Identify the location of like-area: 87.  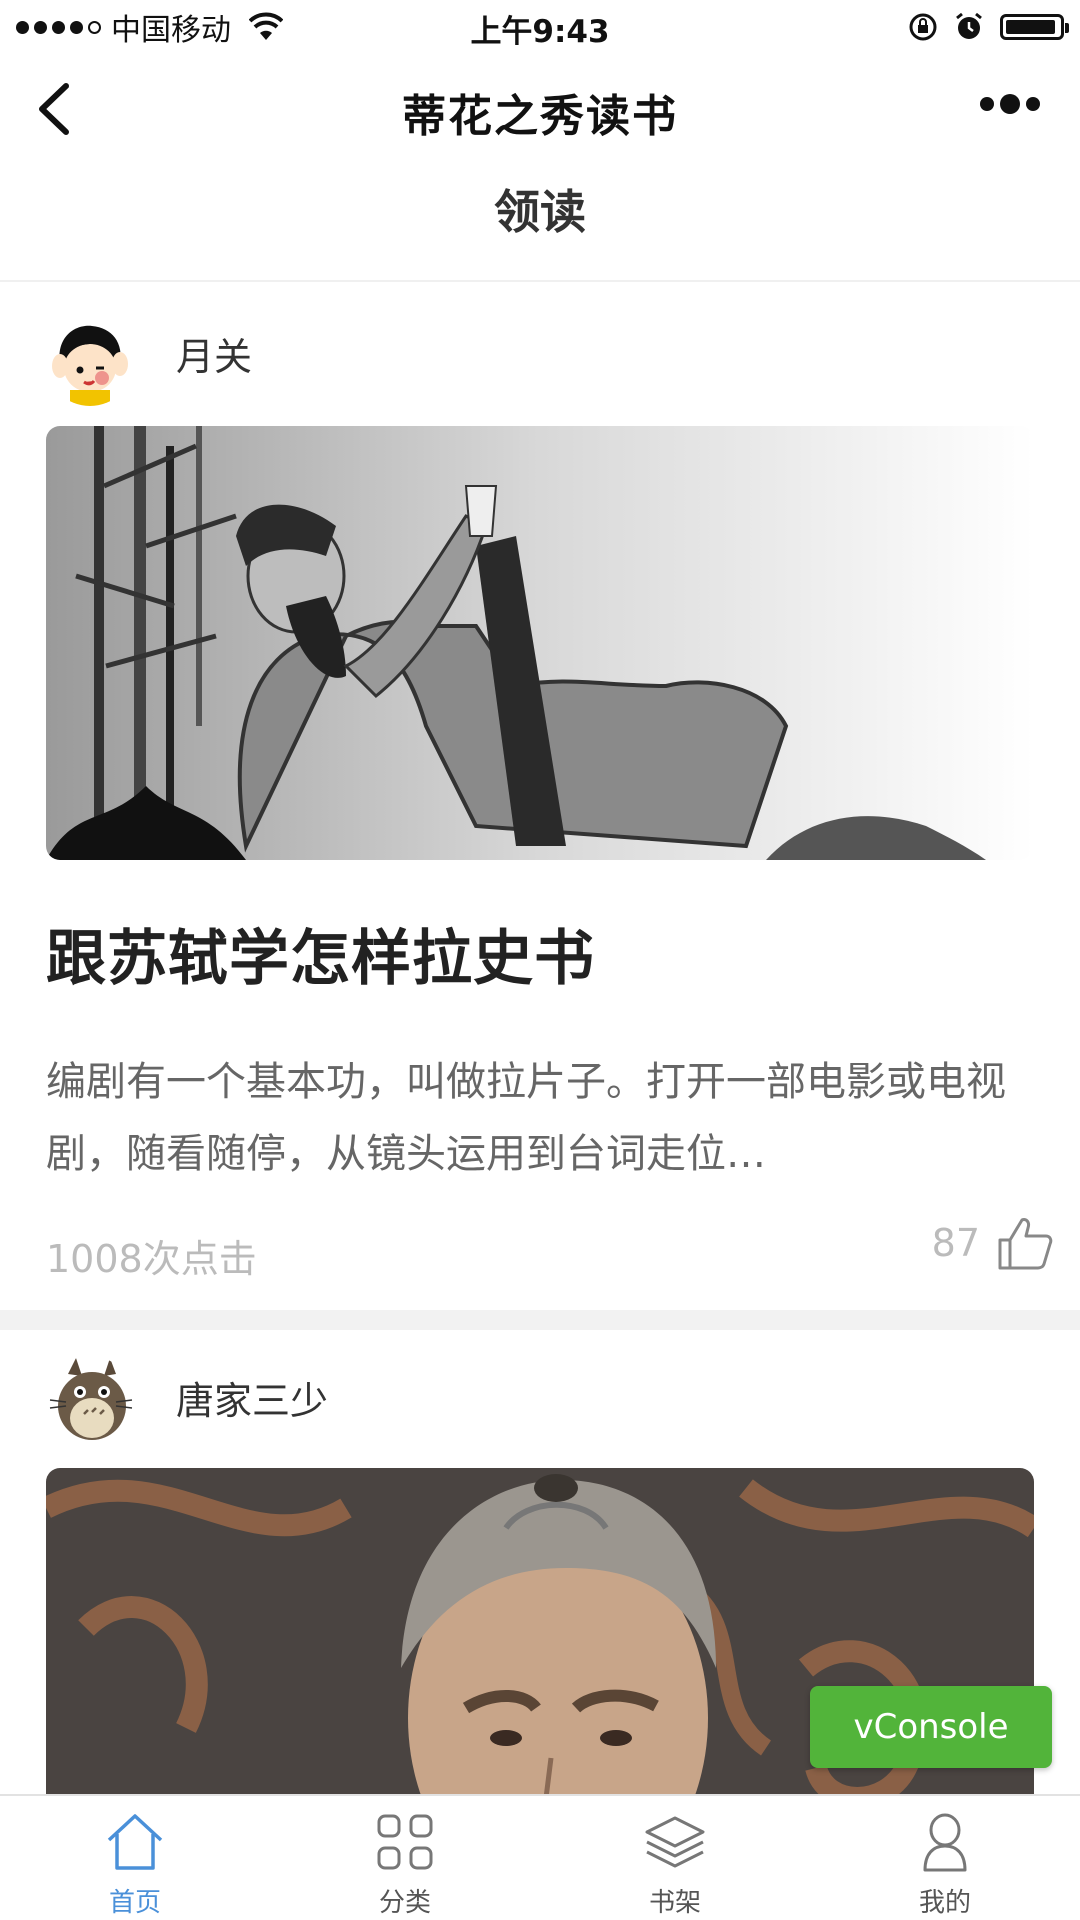
(993, 1243).